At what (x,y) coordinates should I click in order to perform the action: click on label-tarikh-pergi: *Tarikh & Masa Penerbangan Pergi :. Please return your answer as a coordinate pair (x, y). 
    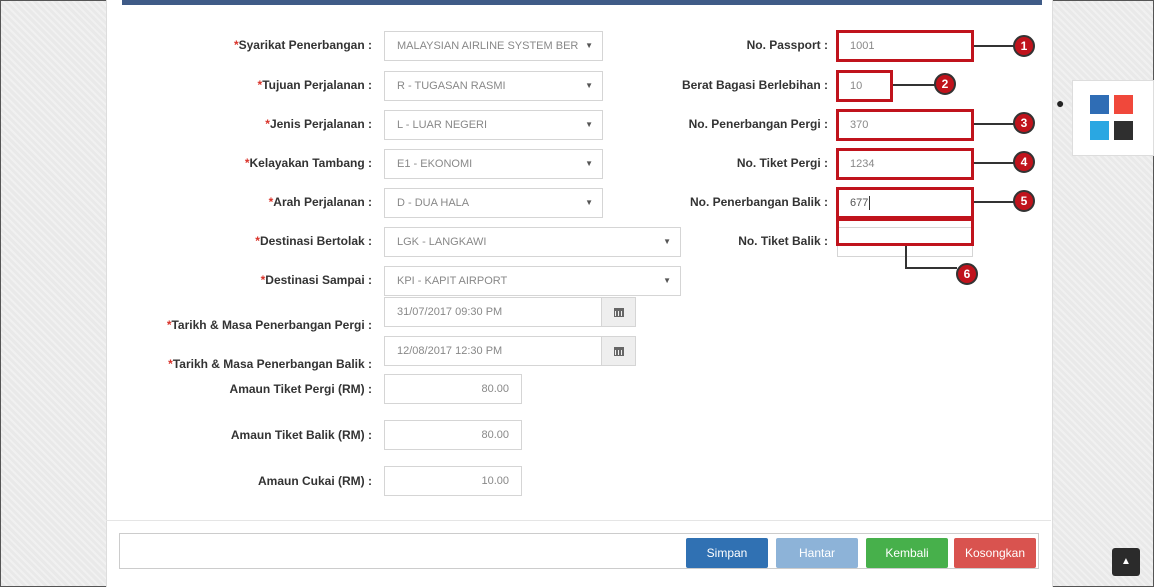
    Looking at the image, I should click on (269, 325).